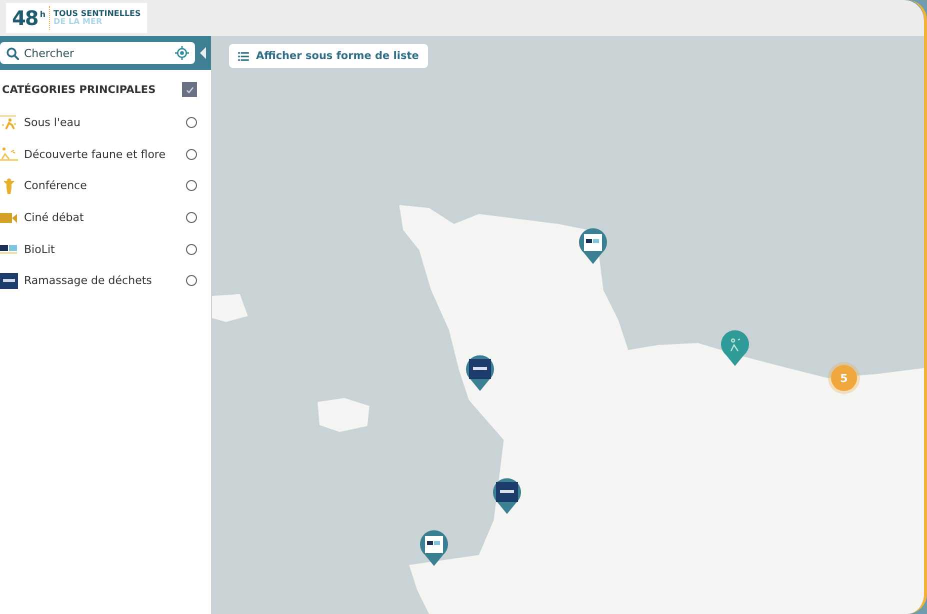 This screenshot has width=927, height=614. I want to click on category-label: Découverte faune et flore, so click(95, 154).